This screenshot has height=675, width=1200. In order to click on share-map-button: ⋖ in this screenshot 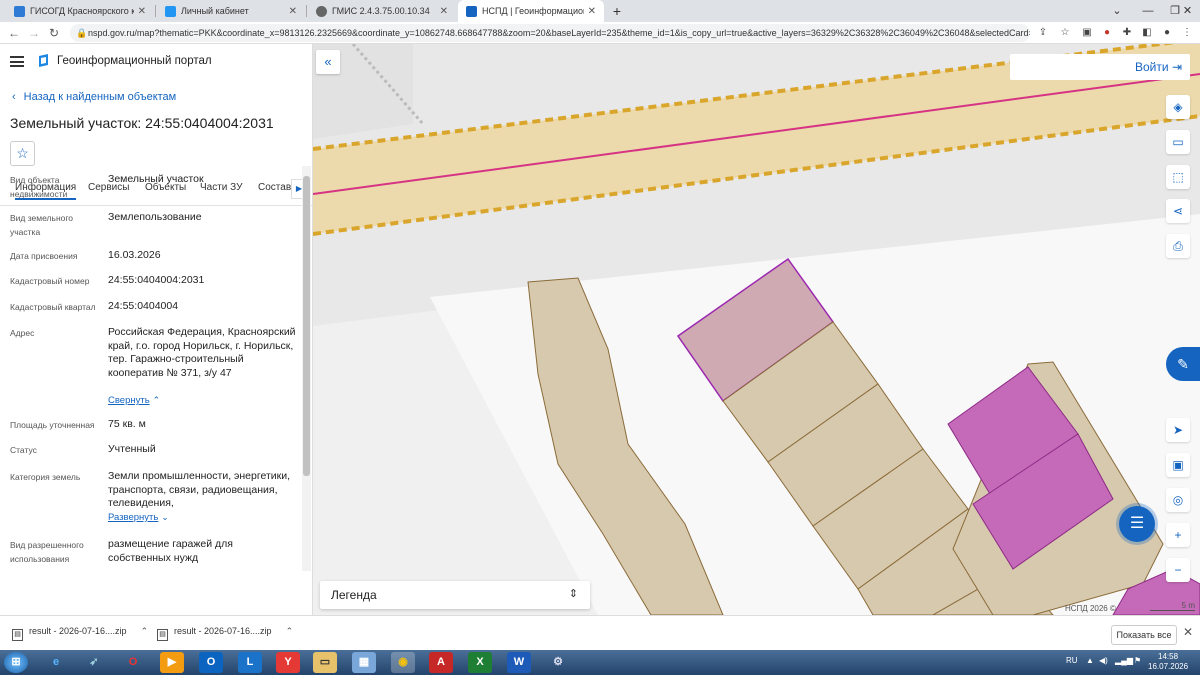, I will do `click(1178, 211)`.